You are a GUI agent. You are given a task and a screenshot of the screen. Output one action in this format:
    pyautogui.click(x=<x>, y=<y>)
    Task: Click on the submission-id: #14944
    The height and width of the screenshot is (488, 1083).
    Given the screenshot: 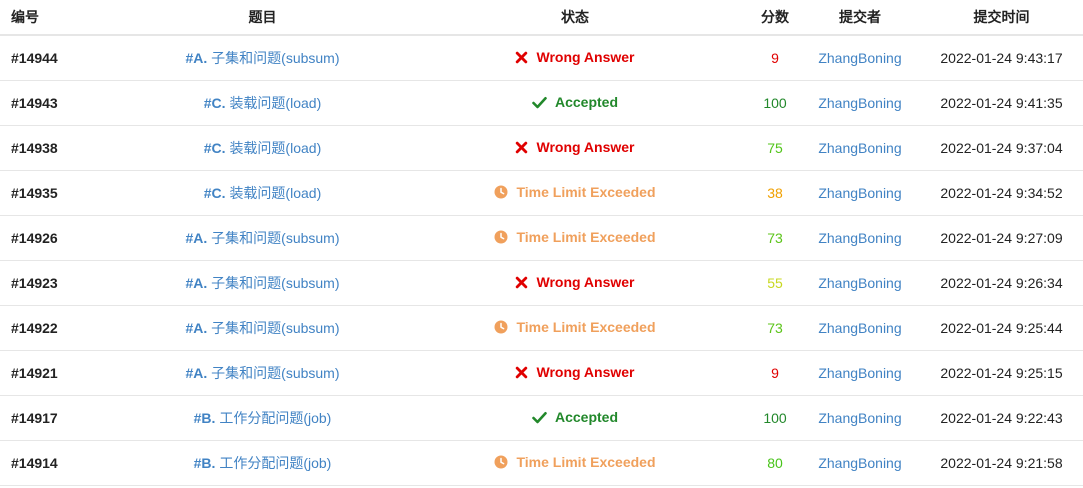 What is the action you would take?
    pyautogui.click(x=62, y=58)
    